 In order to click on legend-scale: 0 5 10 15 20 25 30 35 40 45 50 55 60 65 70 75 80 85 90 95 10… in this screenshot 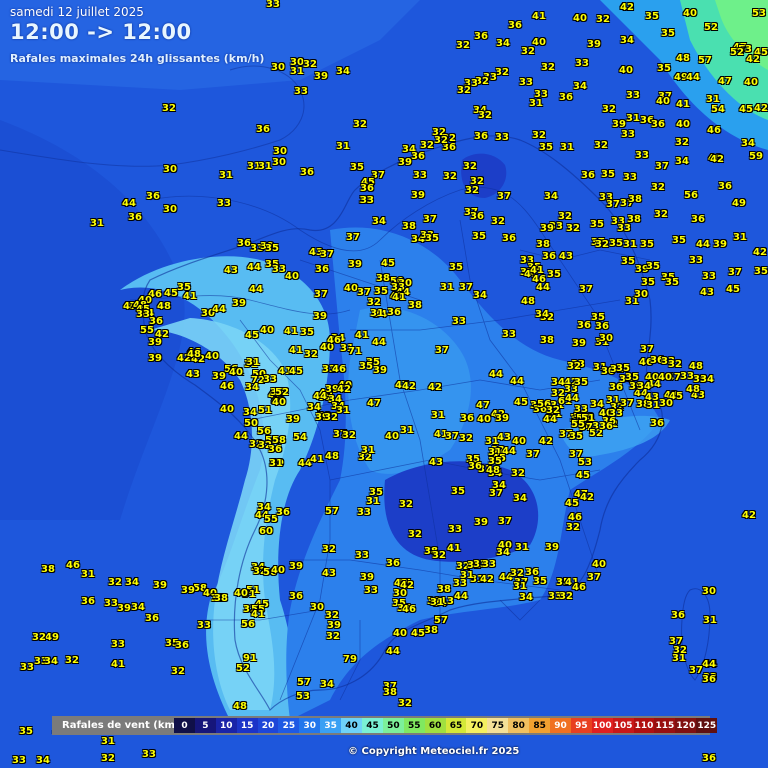, I will do `click(446, 725)`.